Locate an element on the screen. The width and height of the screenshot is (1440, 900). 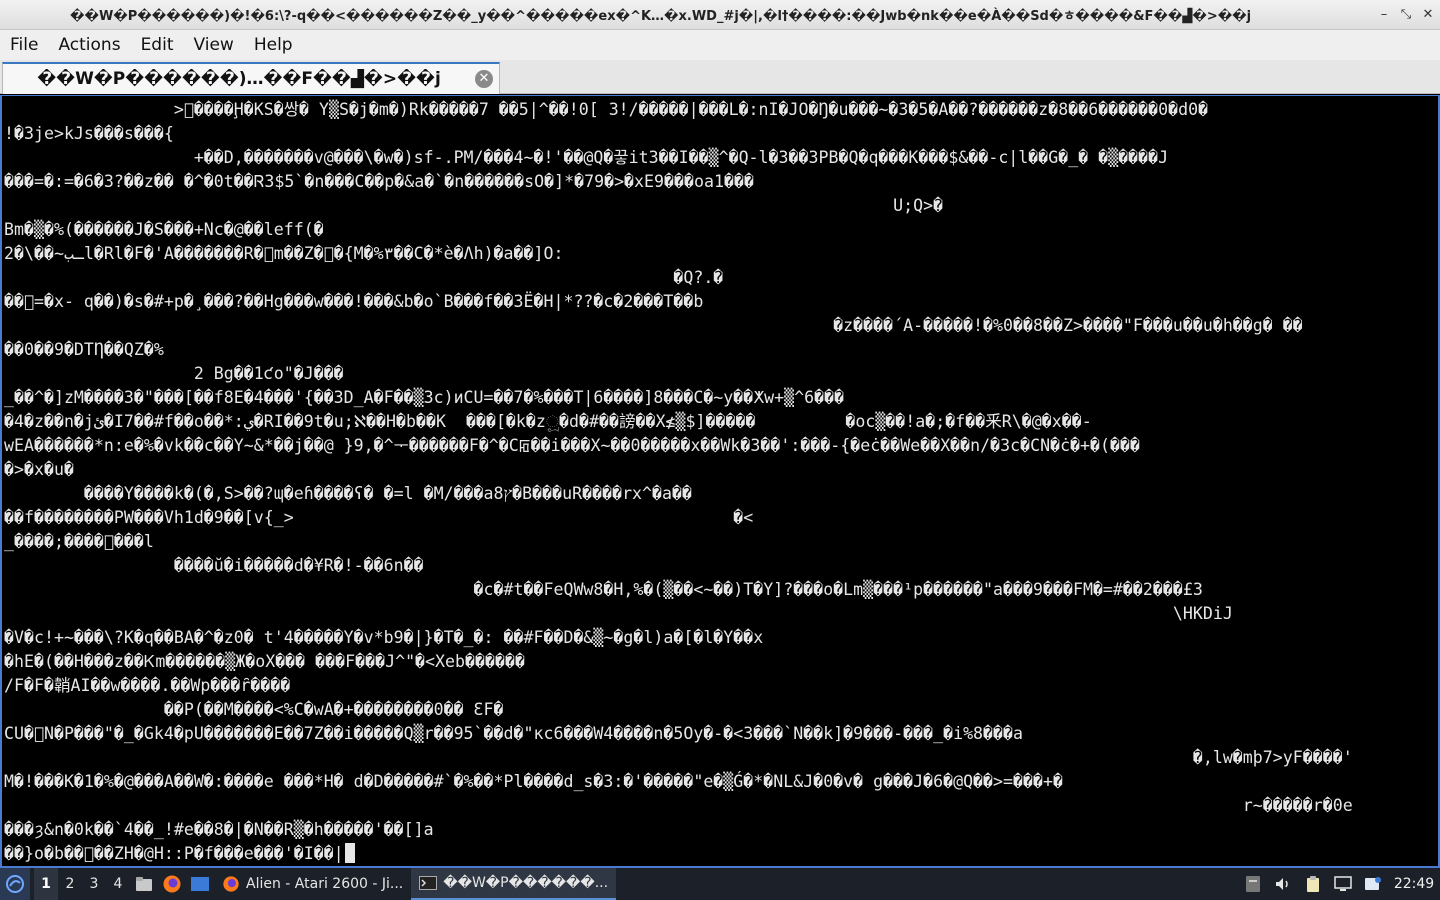
tab-bar: ��W�P������)…��F��▟�>��j ✕ is located at coordinates (720, 77).